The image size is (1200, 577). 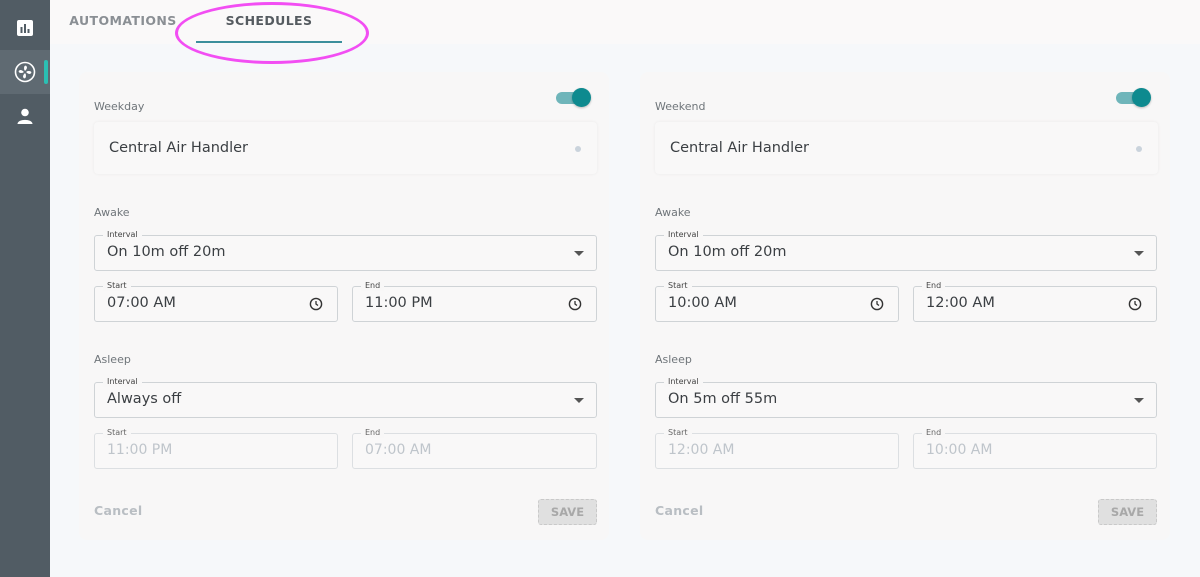 I want to click on asleep-start-time-input: Start 12:00 AM, so click(x=777, y=448).